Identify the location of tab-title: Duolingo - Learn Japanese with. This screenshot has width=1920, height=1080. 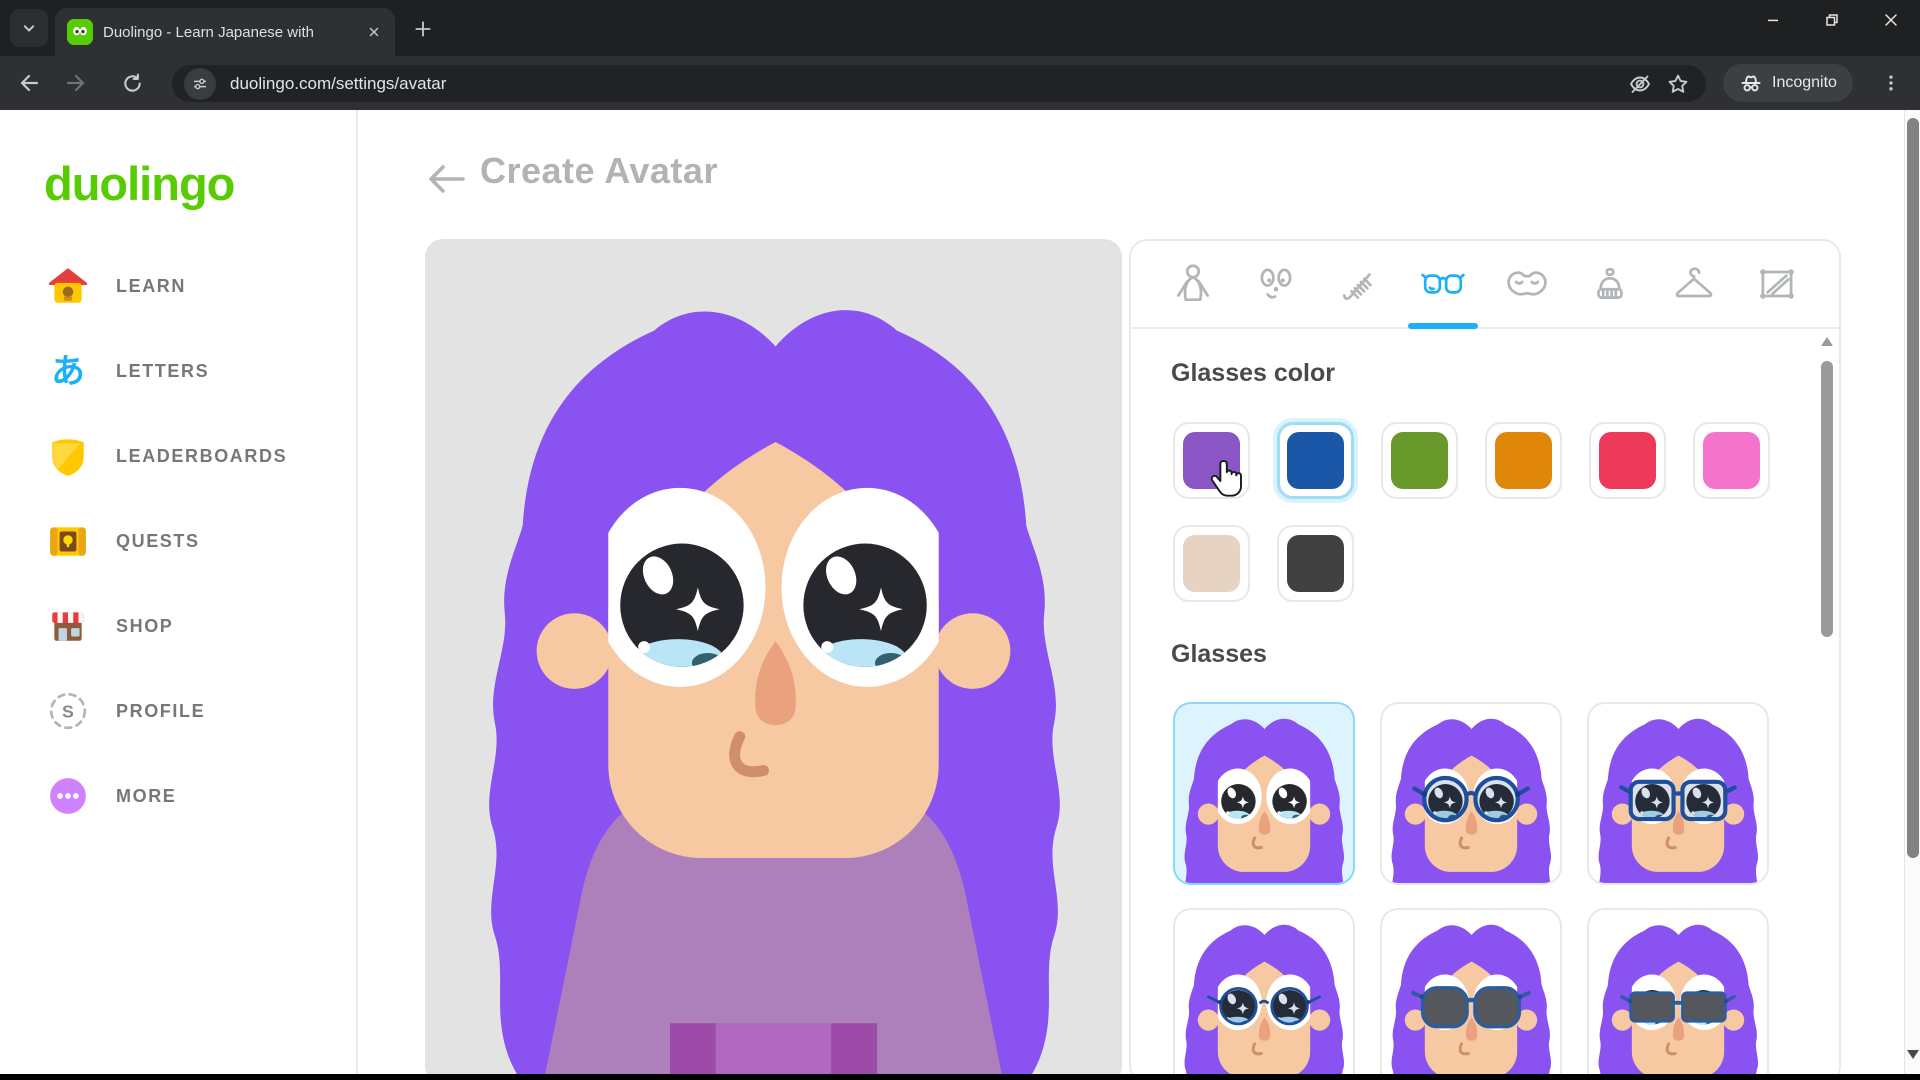
(208, 32).